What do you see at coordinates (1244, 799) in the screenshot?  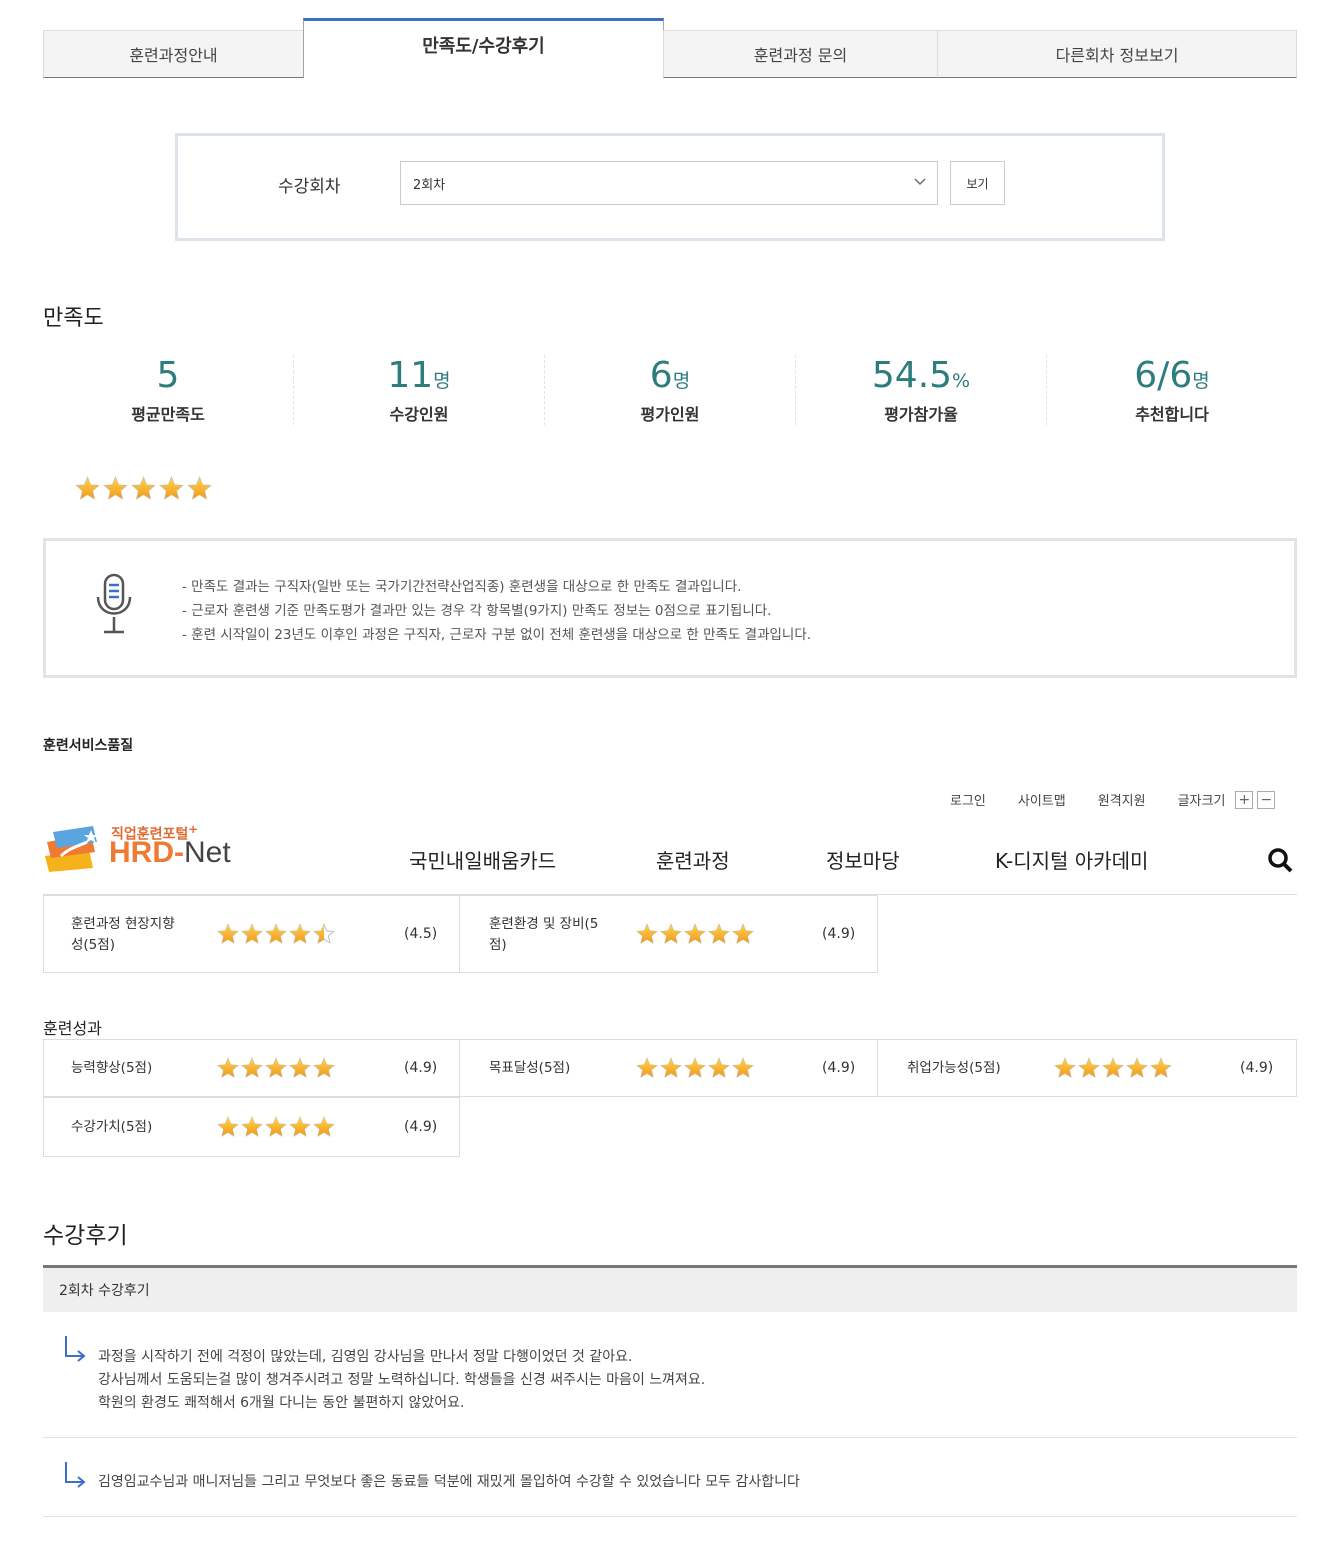 I see `font-increase-button: +` at bounding box center [1244, 799].